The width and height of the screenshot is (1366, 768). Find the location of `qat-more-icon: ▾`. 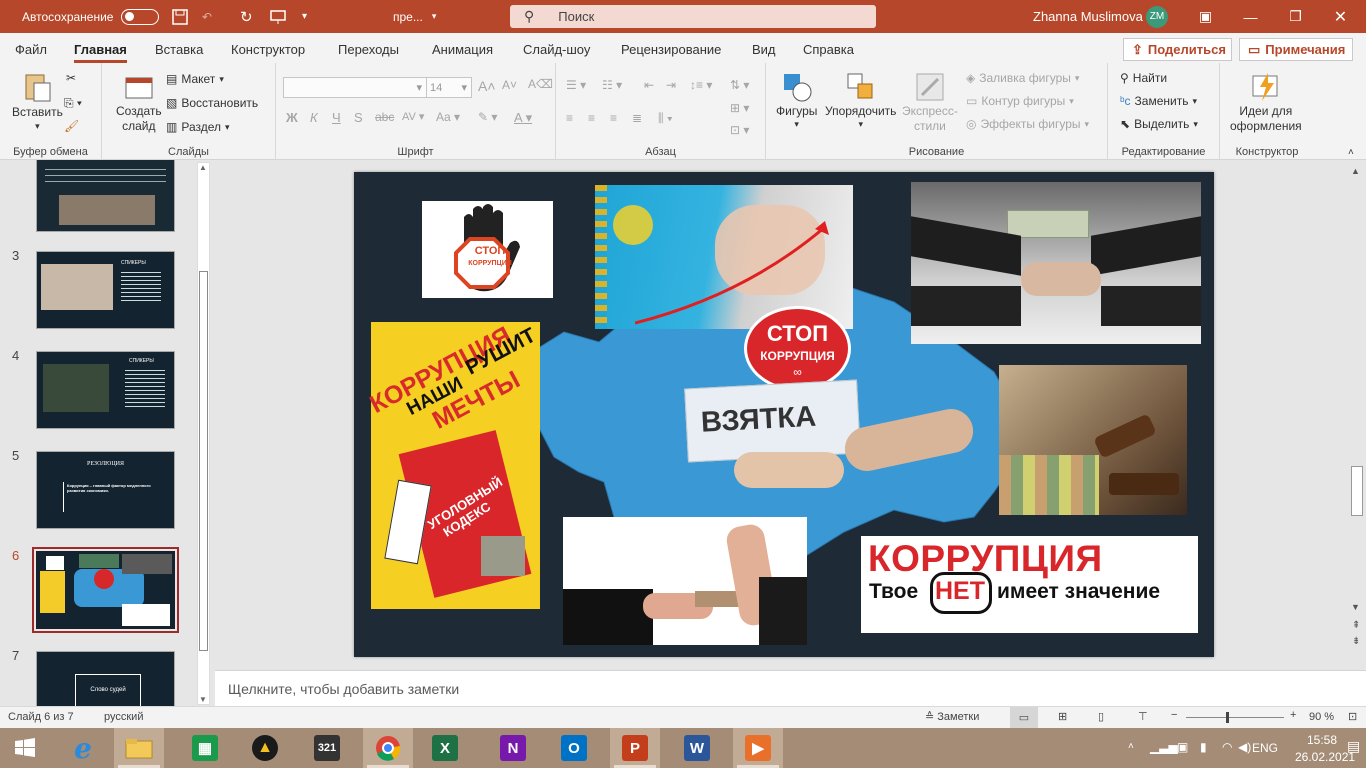

qat-more-icon: ▾ is located at coordinates (304, 16).